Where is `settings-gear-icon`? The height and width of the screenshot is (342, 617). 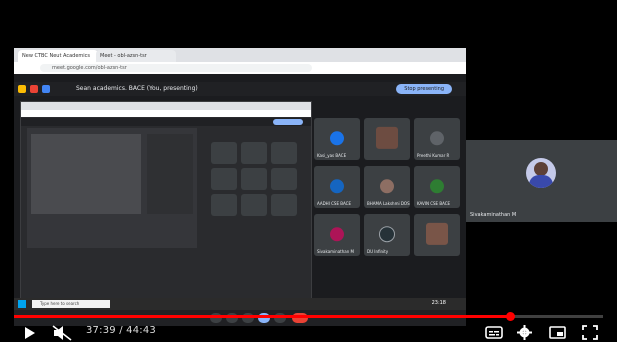
settings-gear-icon is located at coordinates (524, 332).